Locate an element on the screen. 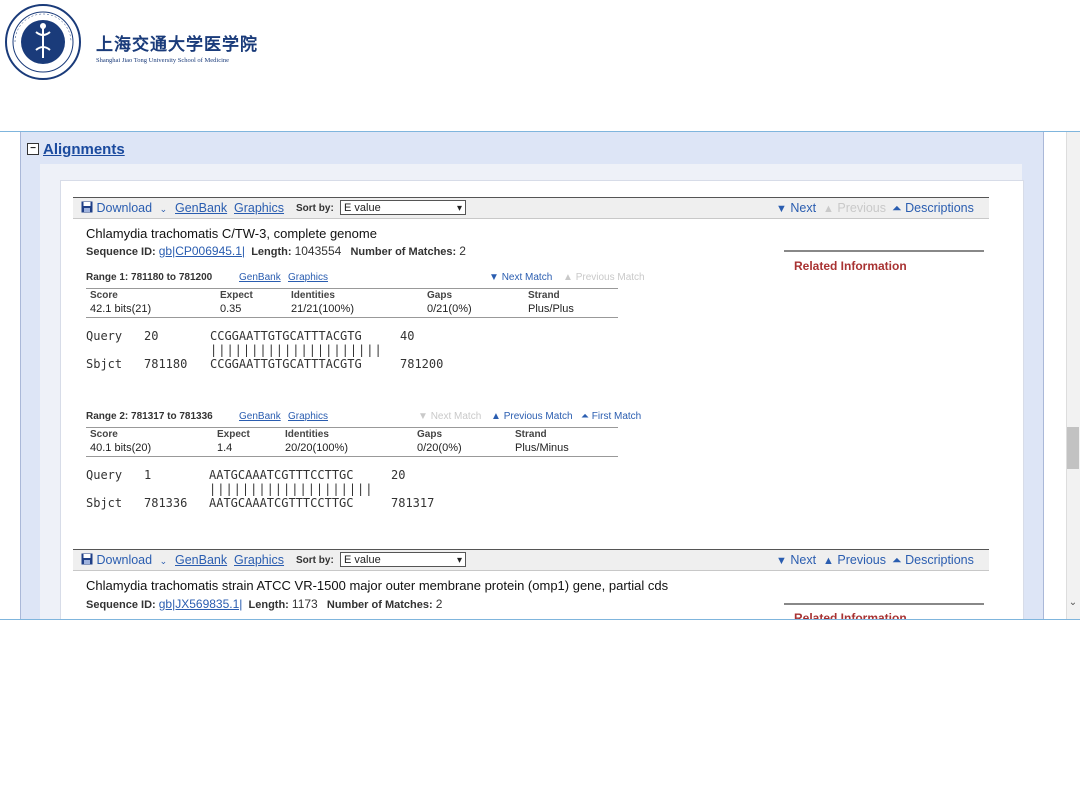 The image size is (1080, 810). sort-value: E value is located at coordinates (362, 560).